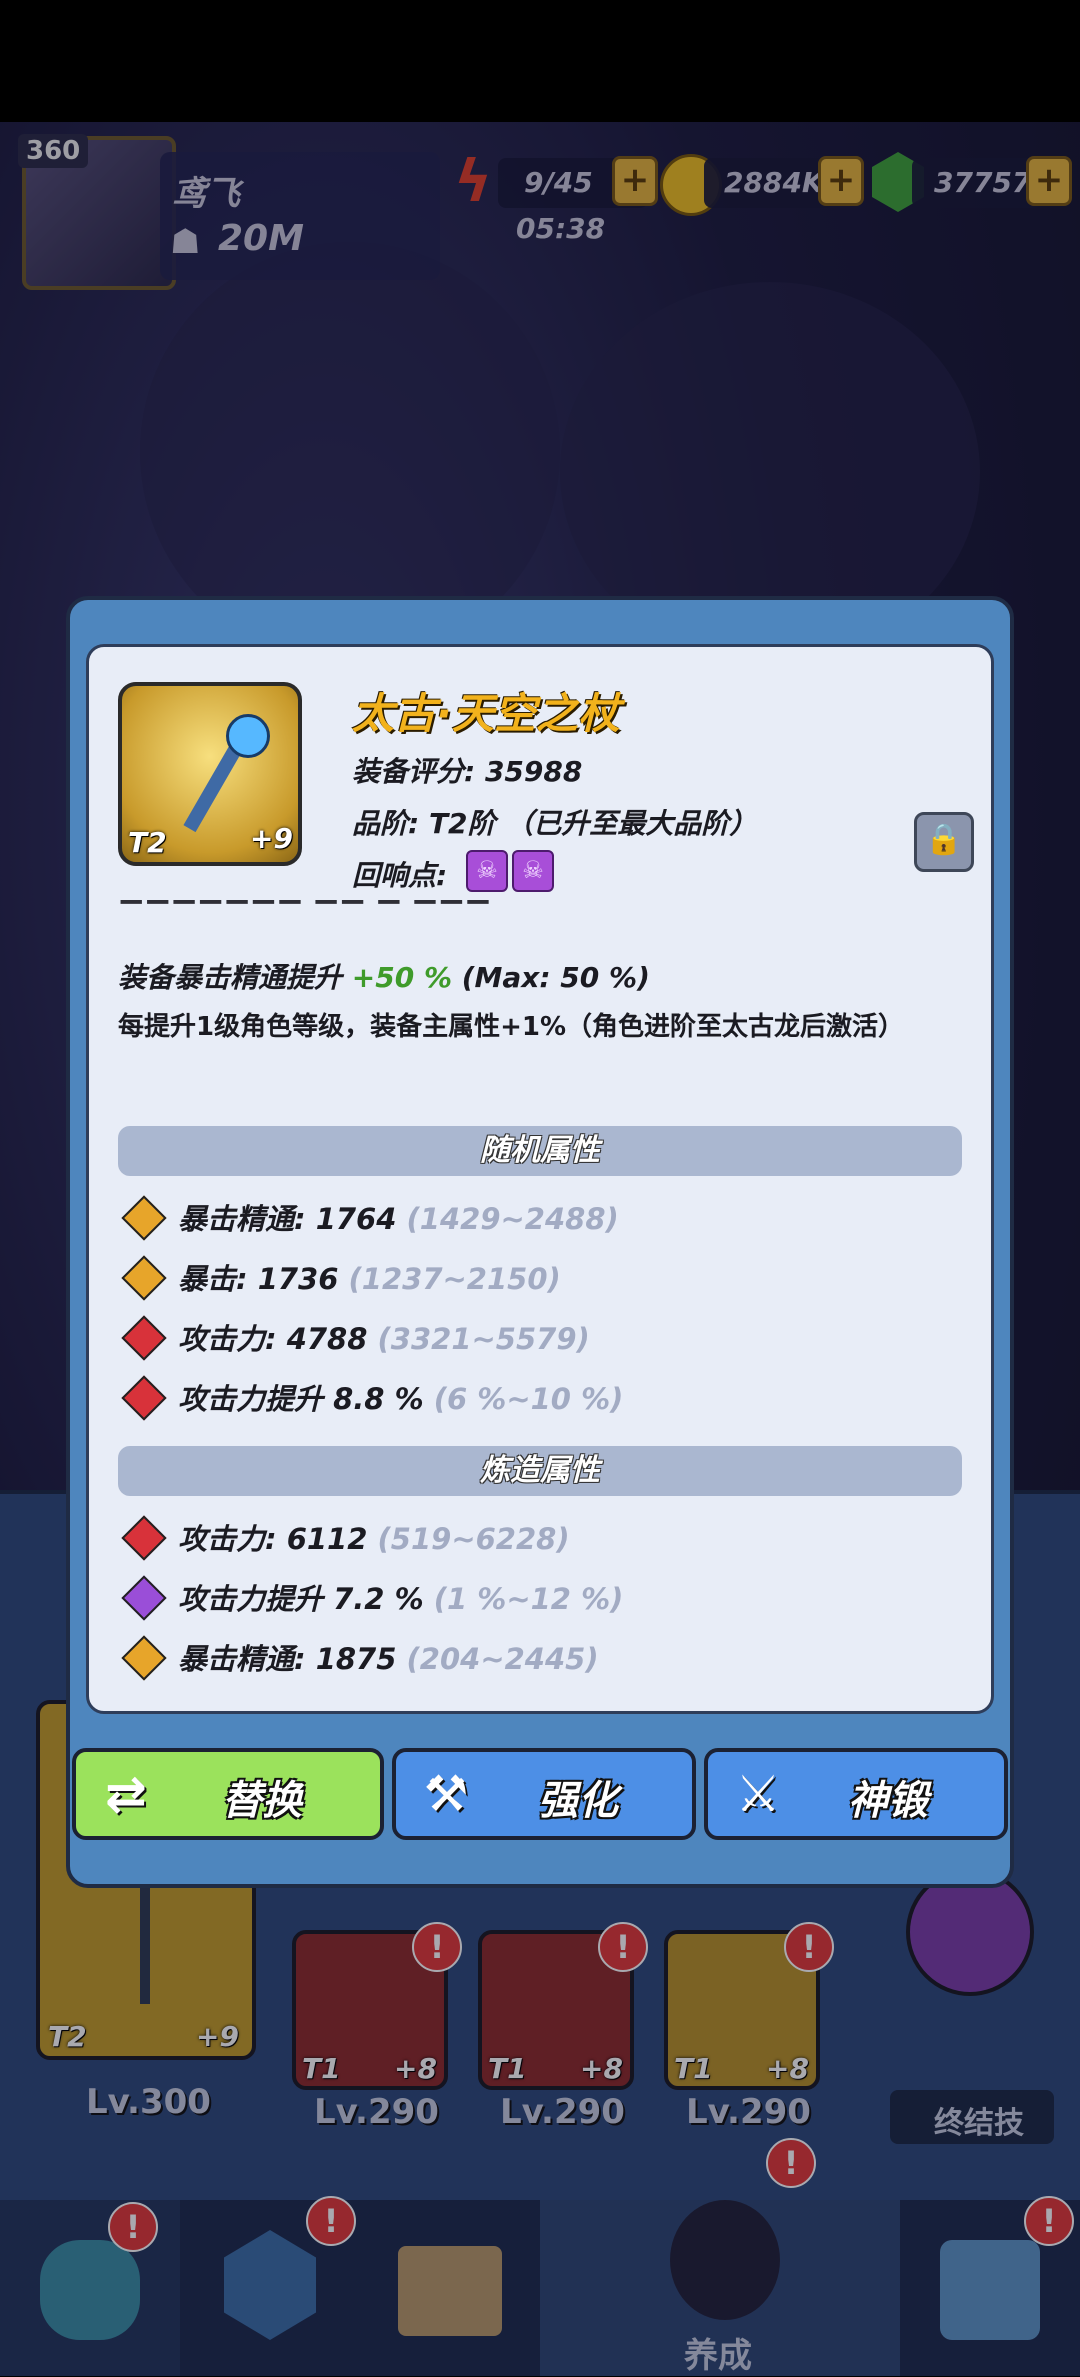  I want to click on random-attr-2-value: 暴击: 1736, so click(258, 1279).